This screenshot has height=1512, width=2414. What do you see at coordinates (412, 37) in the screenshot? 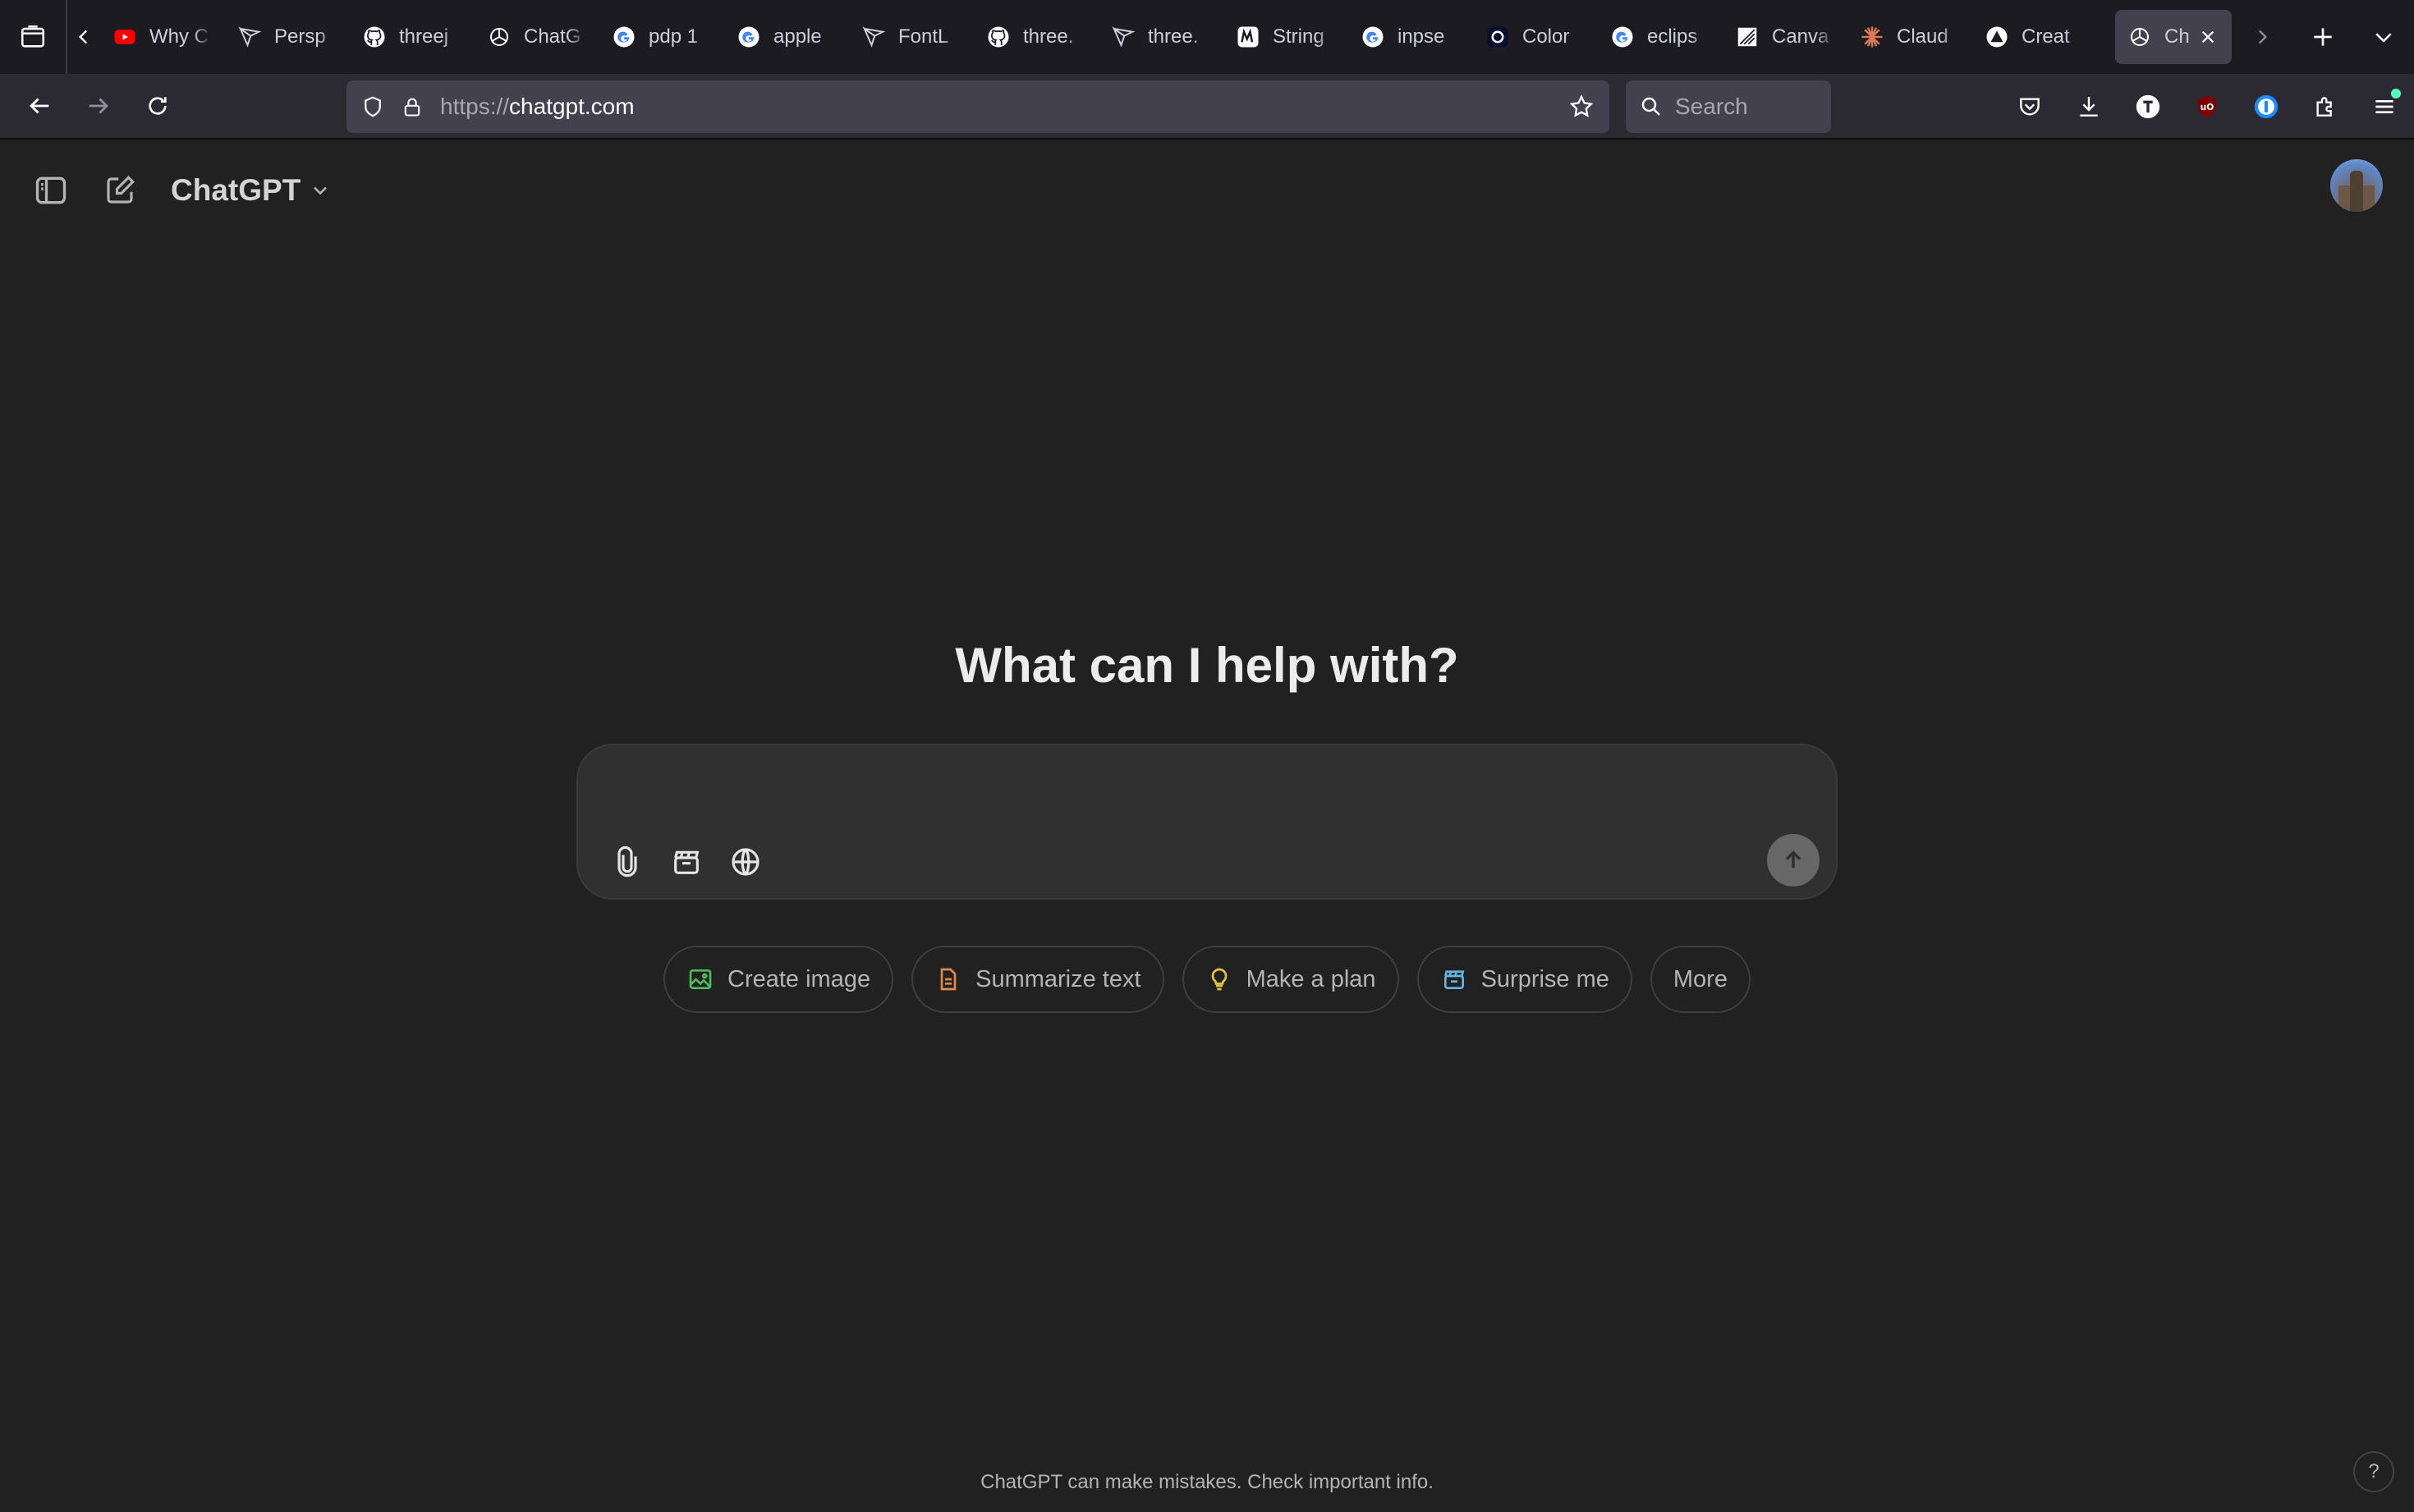
I see `tab-item: threej` at bounding box center [412, 37].